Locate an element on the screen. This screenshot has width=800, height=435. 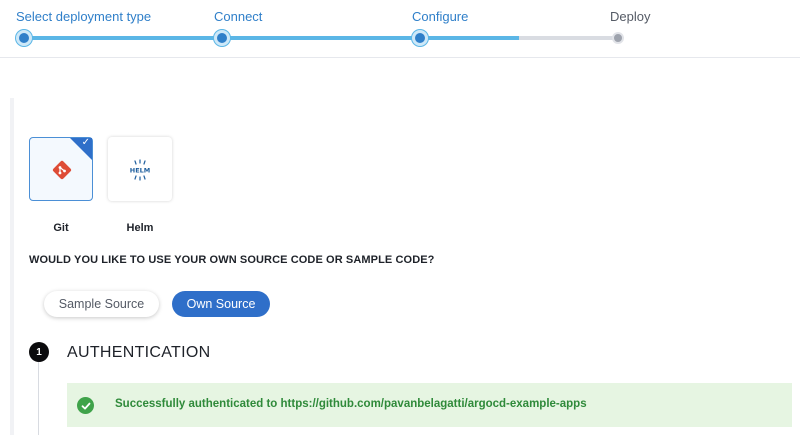
helm-icon: HELM is located at coordinates (140, 172).